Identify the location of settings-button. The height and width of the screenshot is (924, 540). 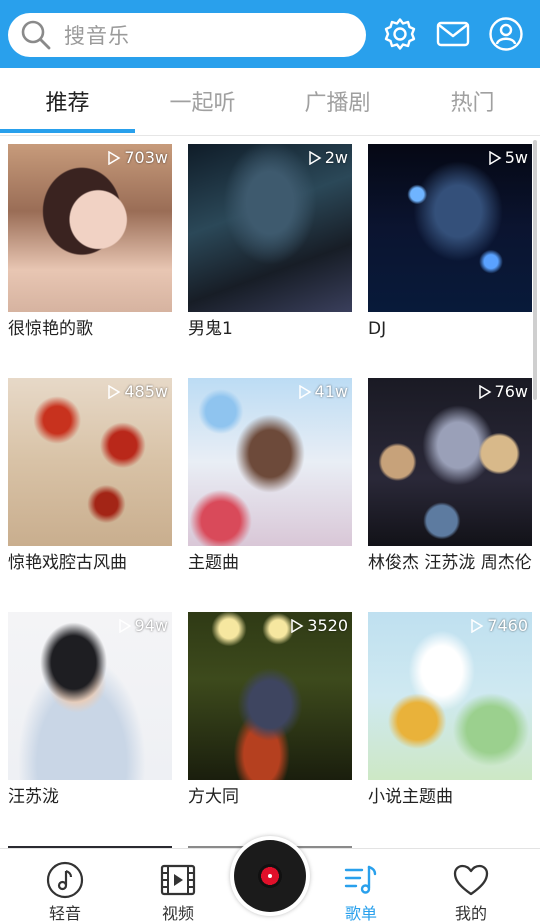
(400, 34).